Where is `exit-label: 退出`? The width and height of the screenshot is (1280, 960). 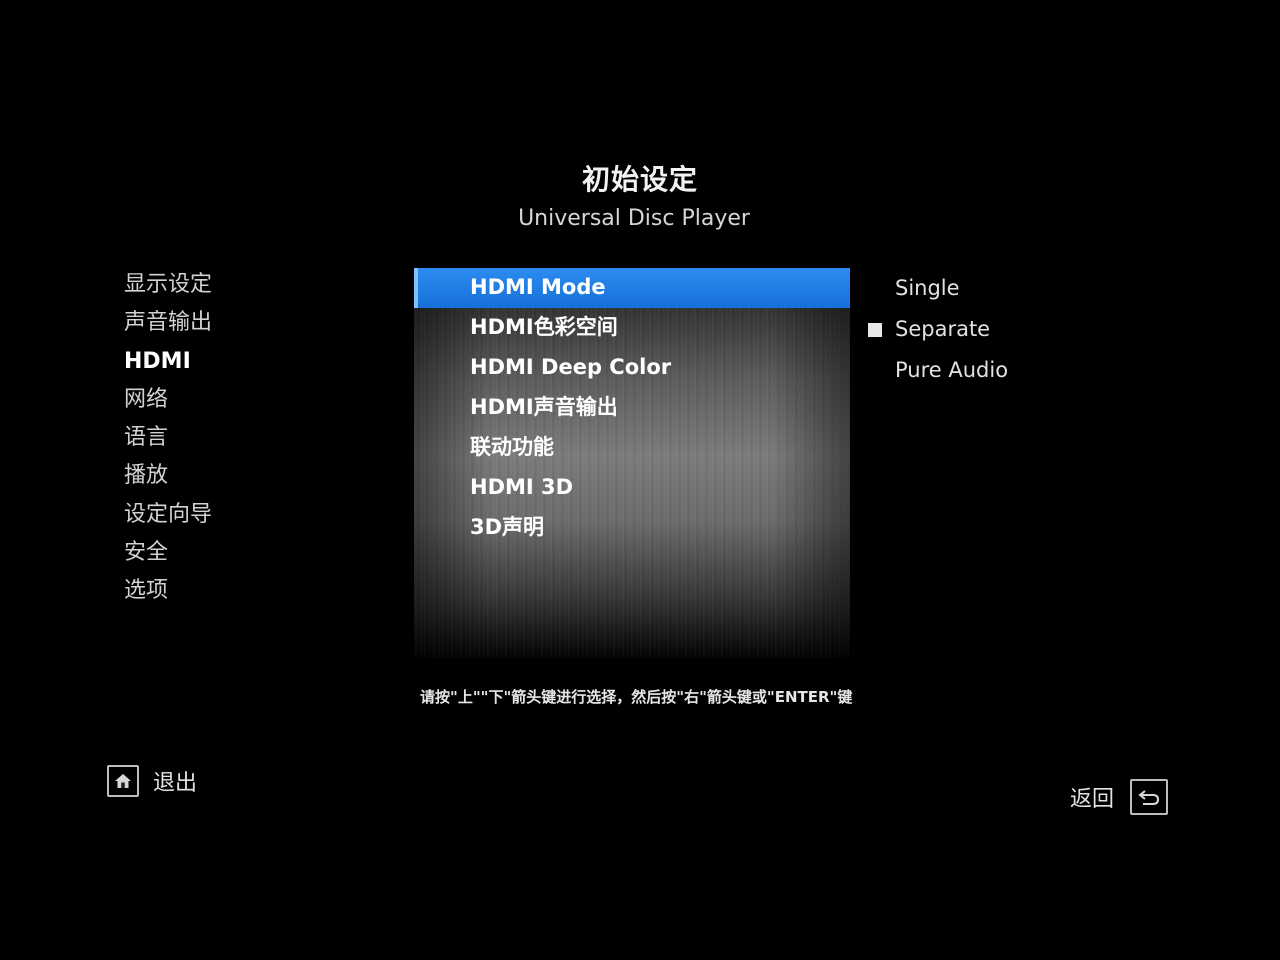
exit-label: 退出 is located at coordinates (175, 783).